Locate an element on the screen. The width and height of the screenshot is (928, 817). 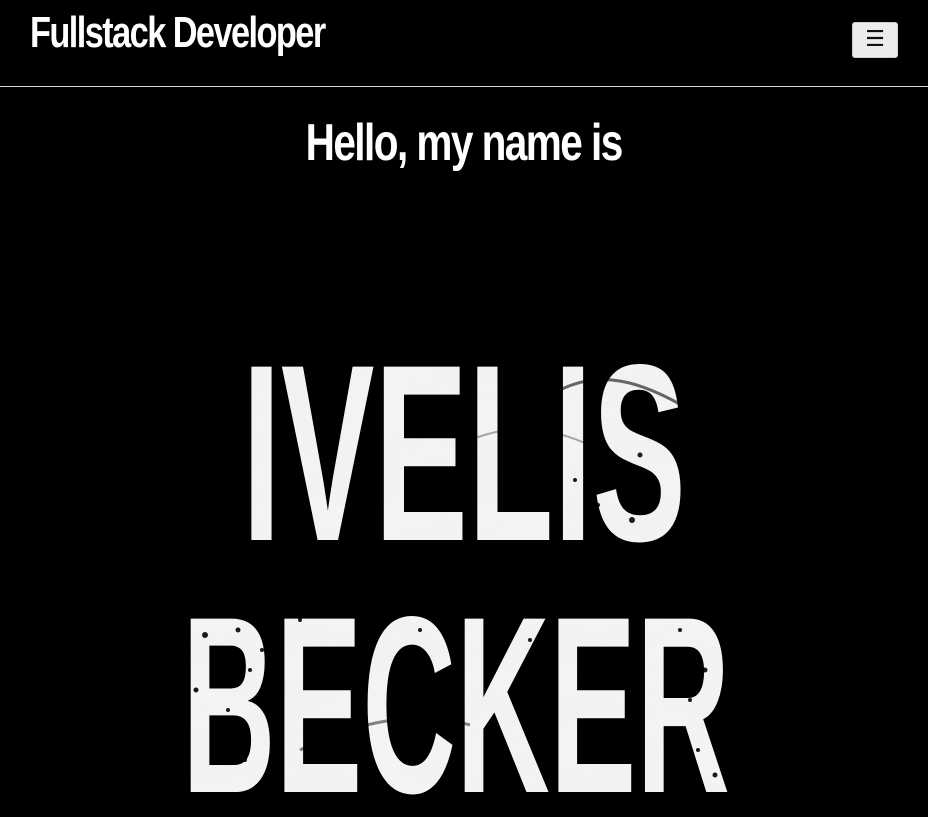
hamburger-menu-icon: ☰ is located at coordinates (875, 39).